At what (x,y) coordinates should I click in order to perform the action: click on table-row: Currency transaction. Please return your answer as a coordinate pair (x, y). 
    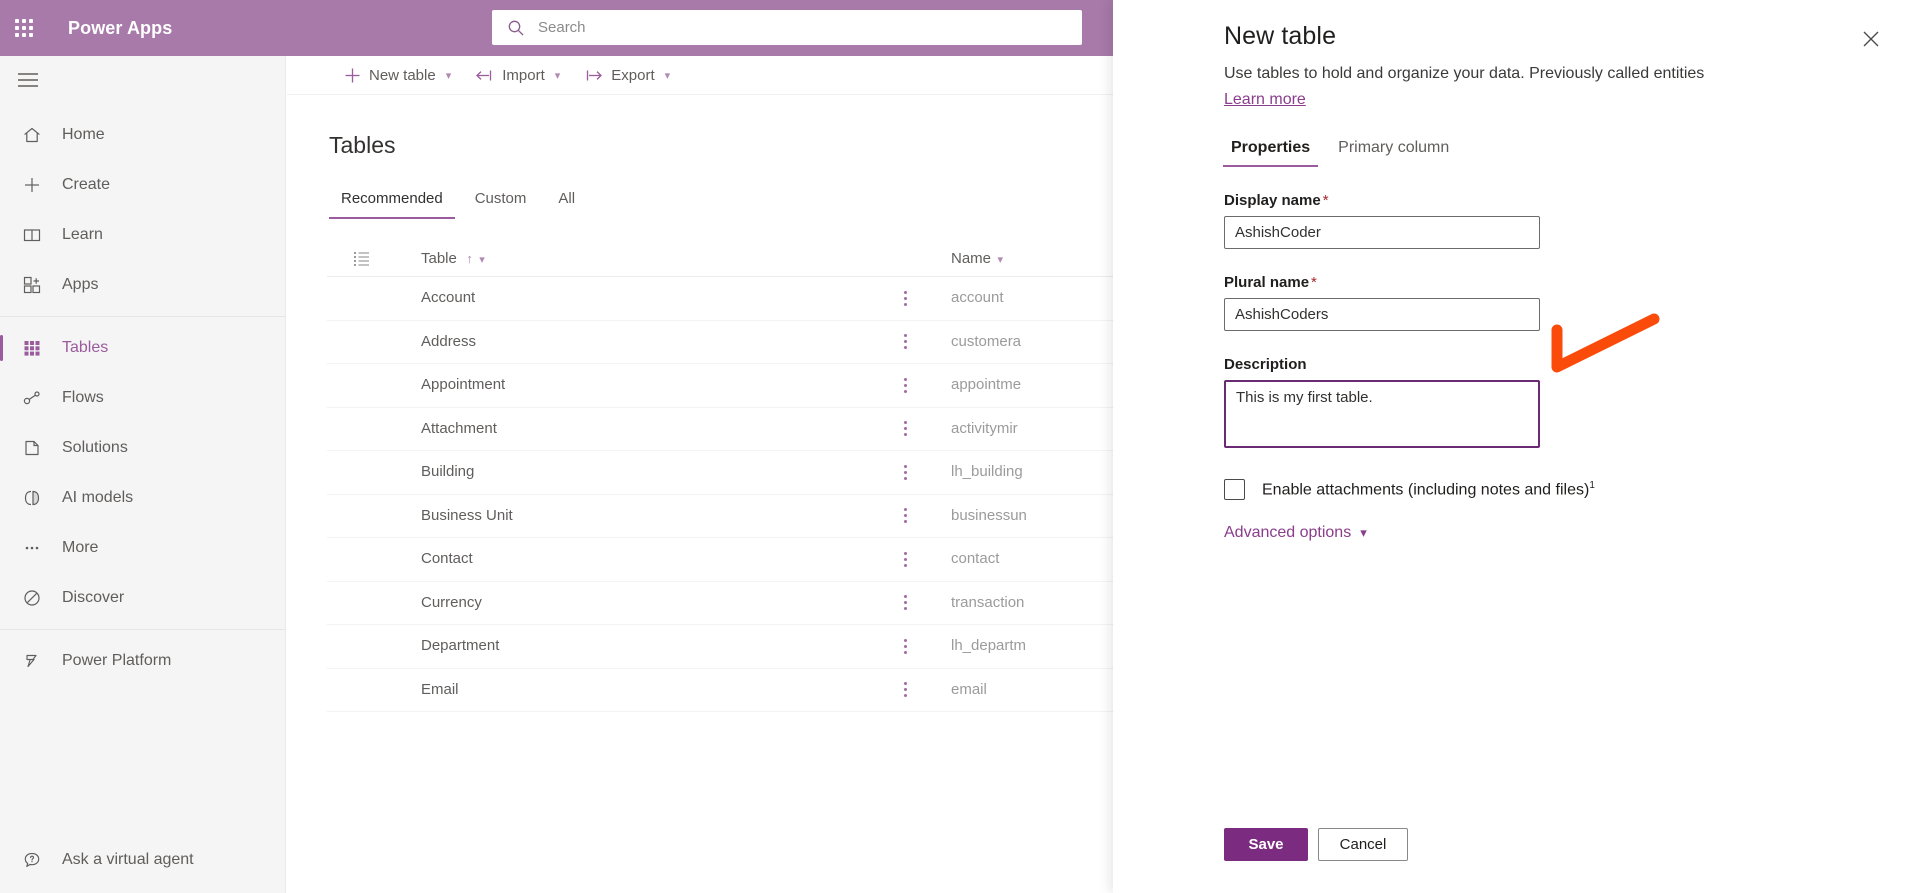
    Looking at the image, I should click on (777, 603).